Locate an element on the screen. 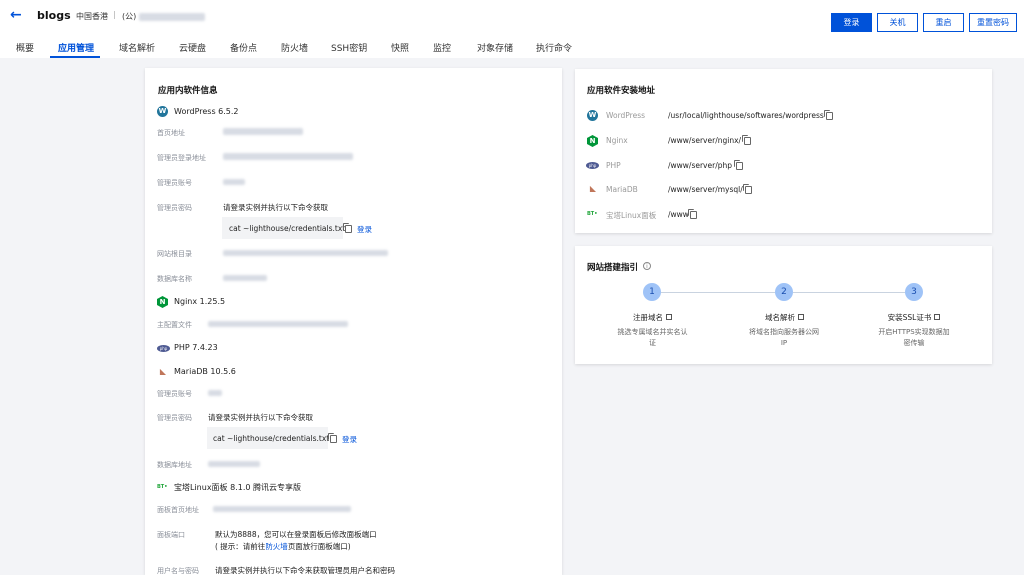 Image resolution: width=1024 pixels, height=575 pixels. step-2-title: 域名解析 is located at coordinates (780, 317).